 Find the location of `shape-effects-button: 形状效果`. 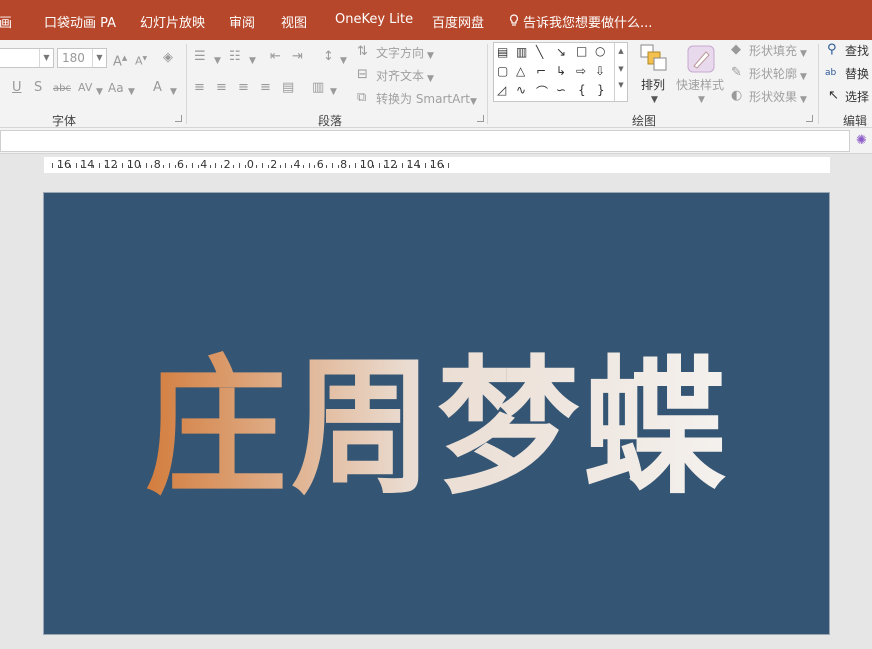

shape-effects-button: 形状效果 is located at coordinates (773, 96).